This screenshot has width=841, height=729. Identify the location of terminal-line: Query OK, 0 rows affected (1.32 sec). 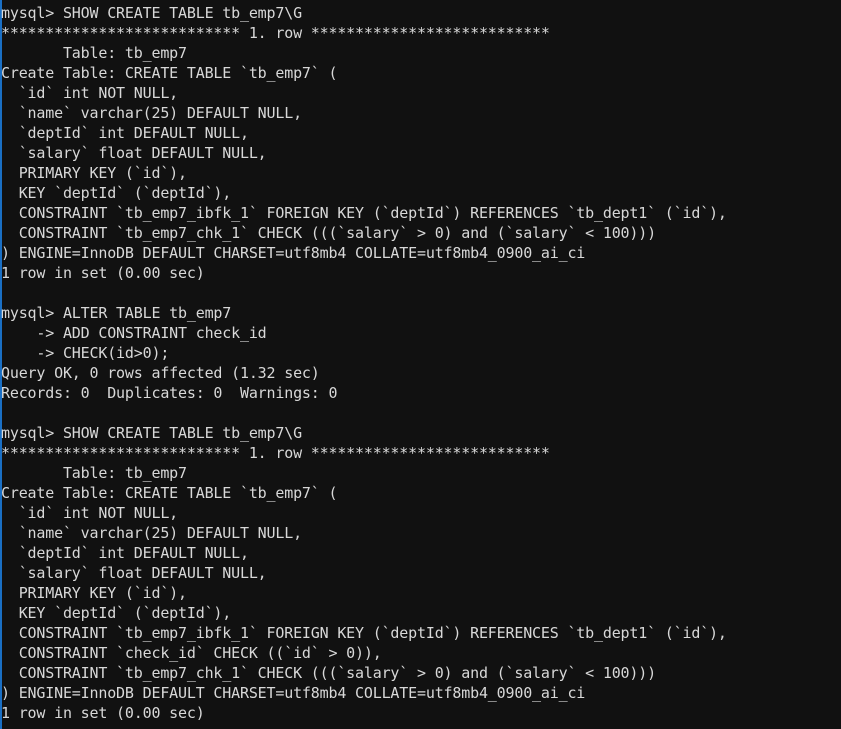
(160, 373).